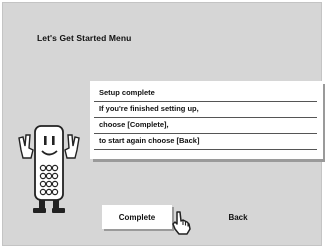  I want to click on message-line-3: choose [Complete],, so click(134, 124).